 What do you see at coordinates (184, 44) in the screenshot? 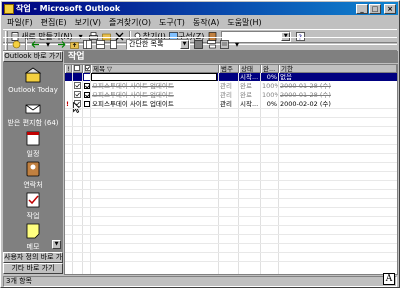
I see `chevron-down-icon: ▼` at bounding box center [184, 44].